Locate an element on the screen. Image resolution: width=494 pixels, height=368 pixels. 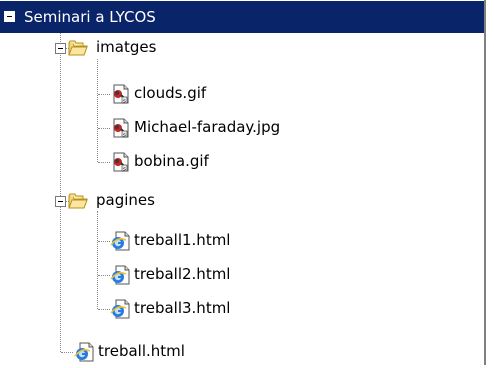
tree-folder-pagines: pagines is located at coordinates (168, 201).